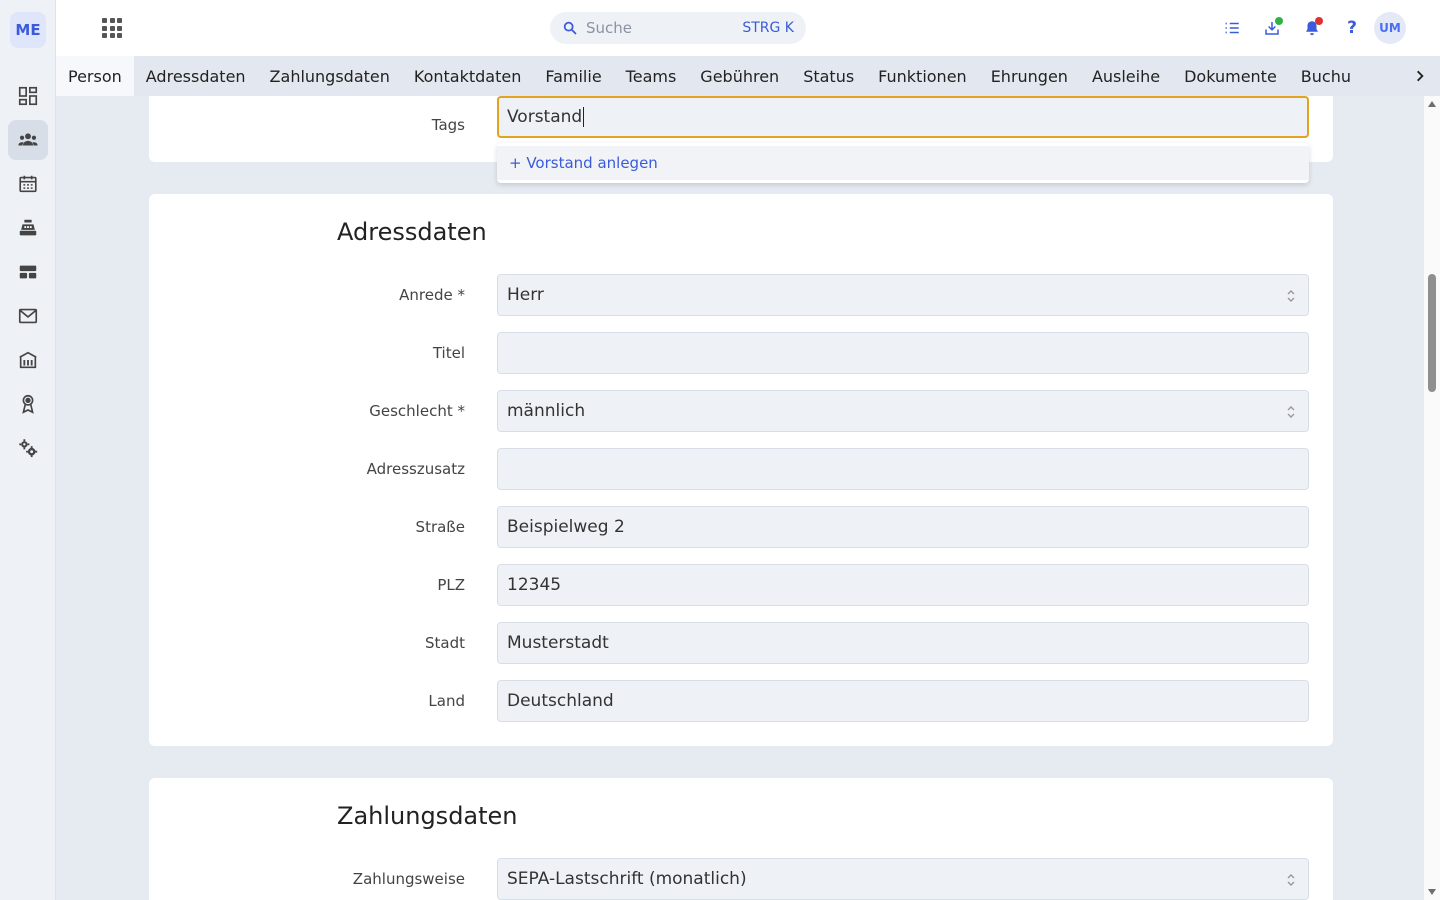  What do you see at coordinates (1376, 76) in the screenshot?
I see `tabs-fade` at bounding box center [1376, 76].